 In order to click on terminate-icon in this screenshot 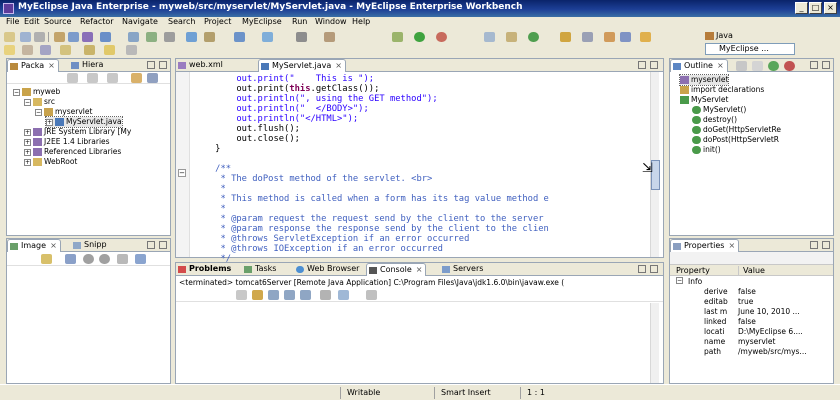, I will do `click(241, 295)`.